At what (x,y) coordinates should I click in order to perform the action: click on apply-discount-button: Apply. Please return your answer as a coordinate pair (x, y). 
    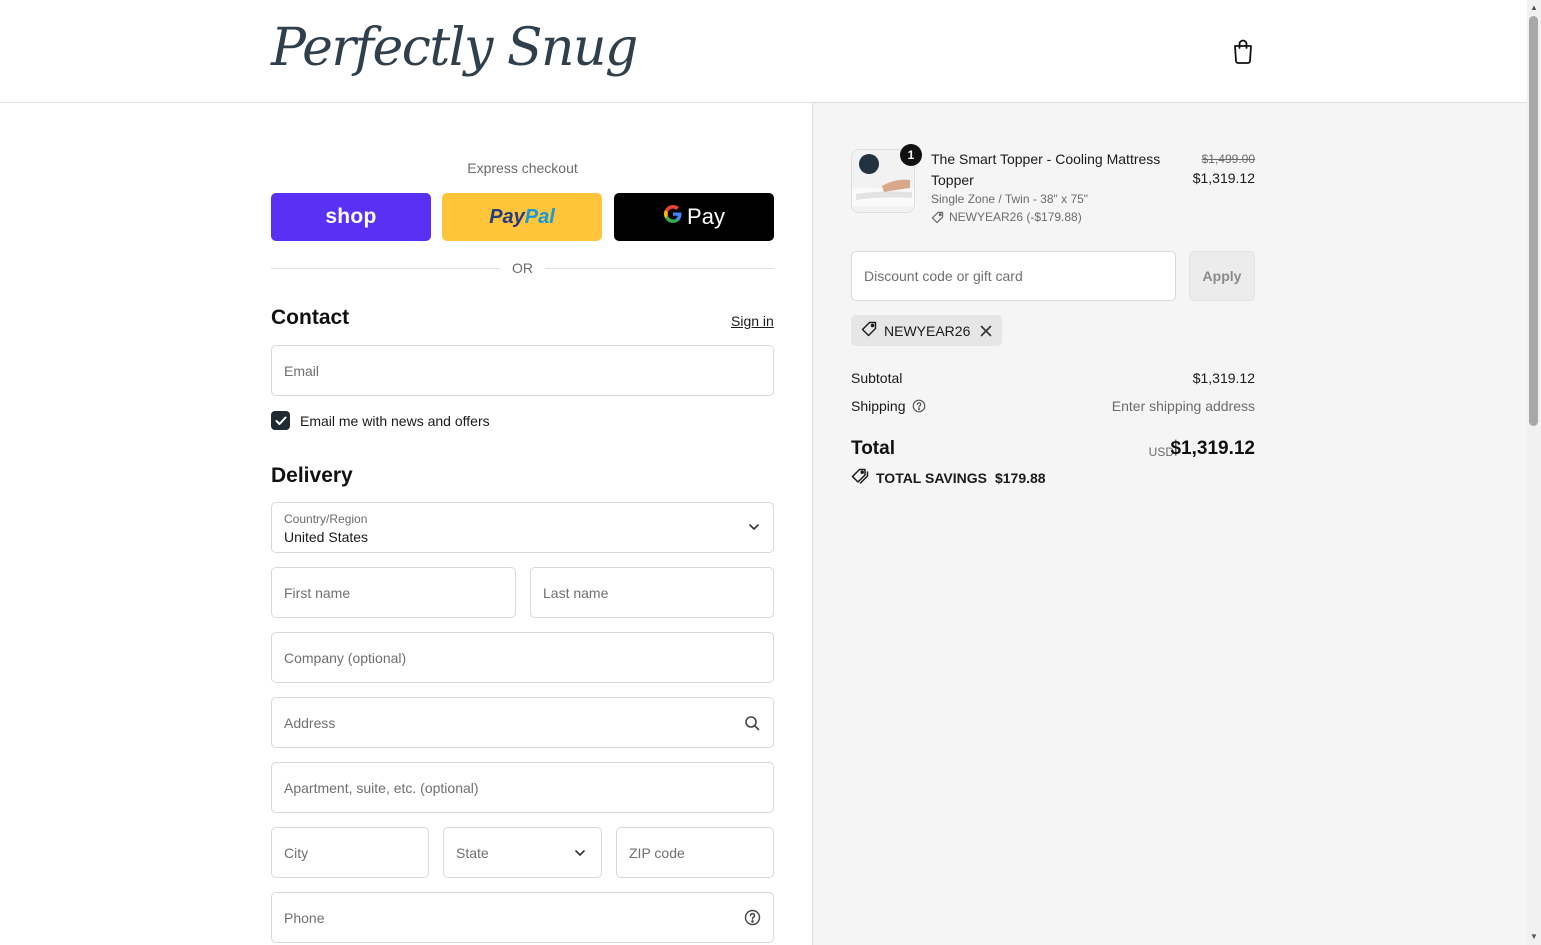
    Looking at the image, I should click on (1222, 276).